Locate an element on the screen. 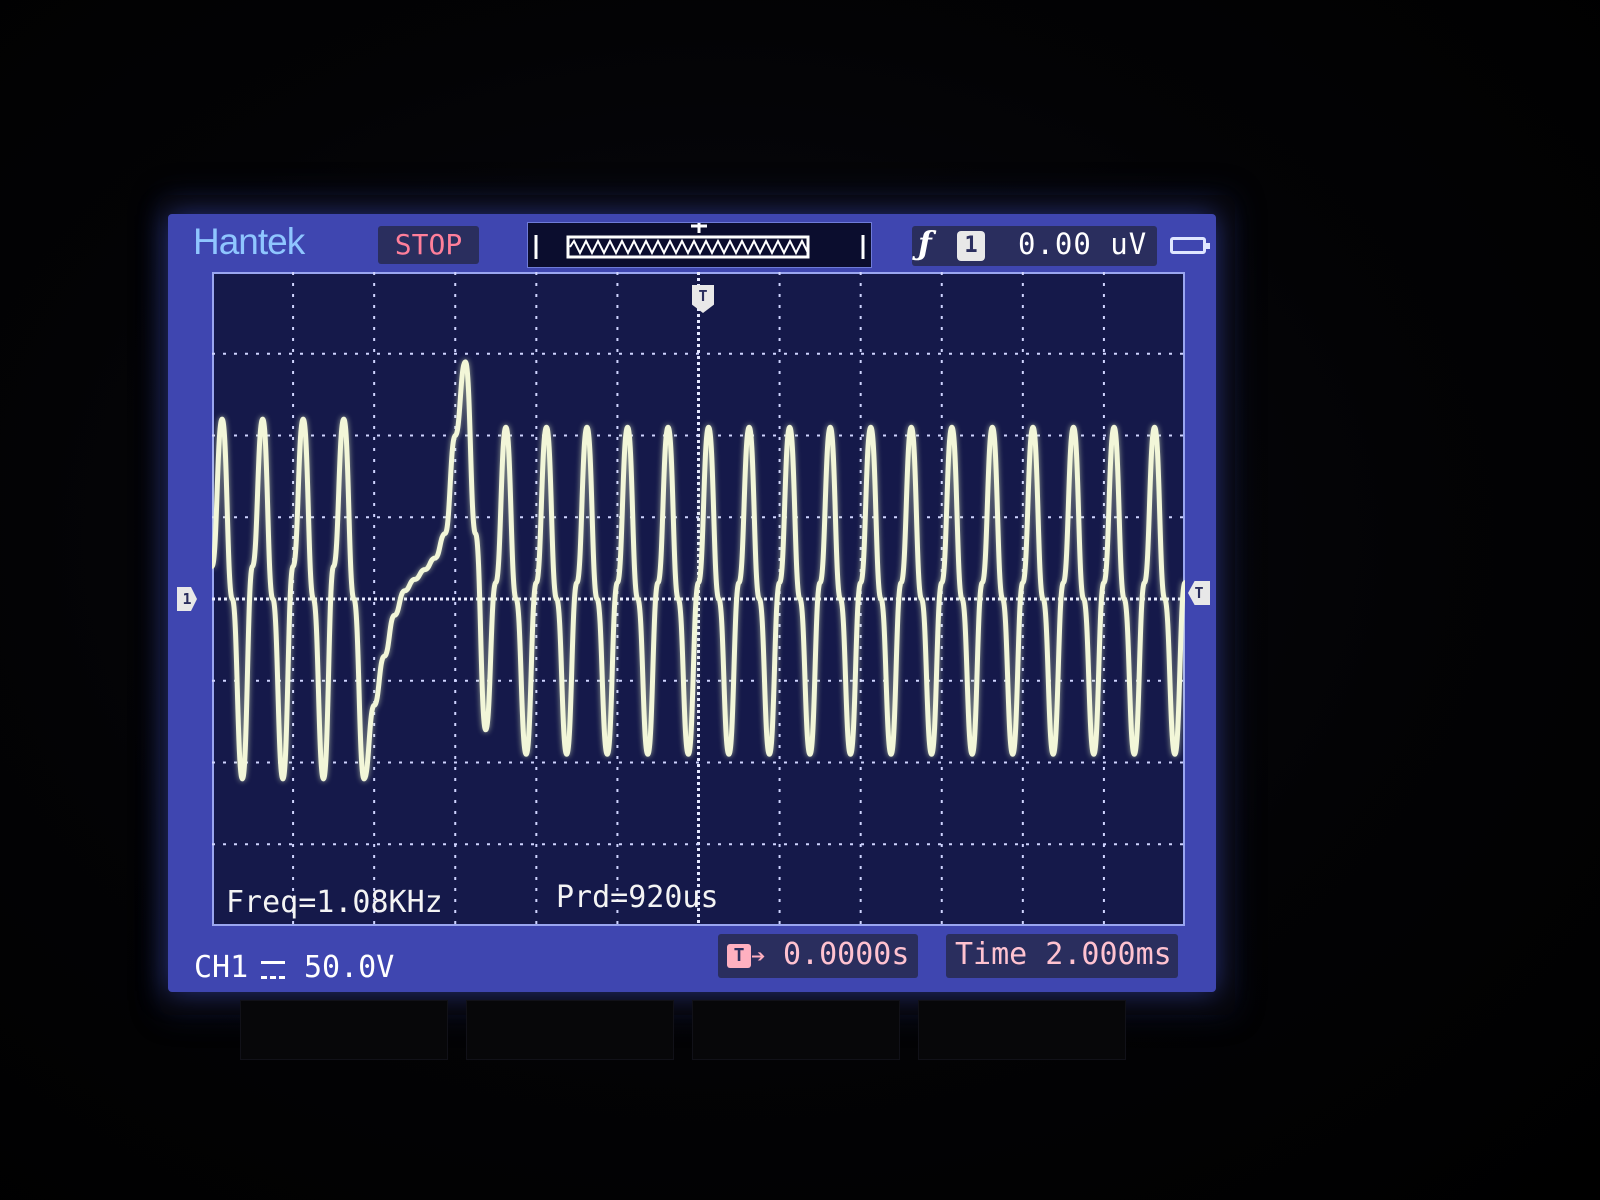 The height and width of the screenshot is (1200, 1600). trigger-position-value: 0.0000s is located at coordinates (846, 954).